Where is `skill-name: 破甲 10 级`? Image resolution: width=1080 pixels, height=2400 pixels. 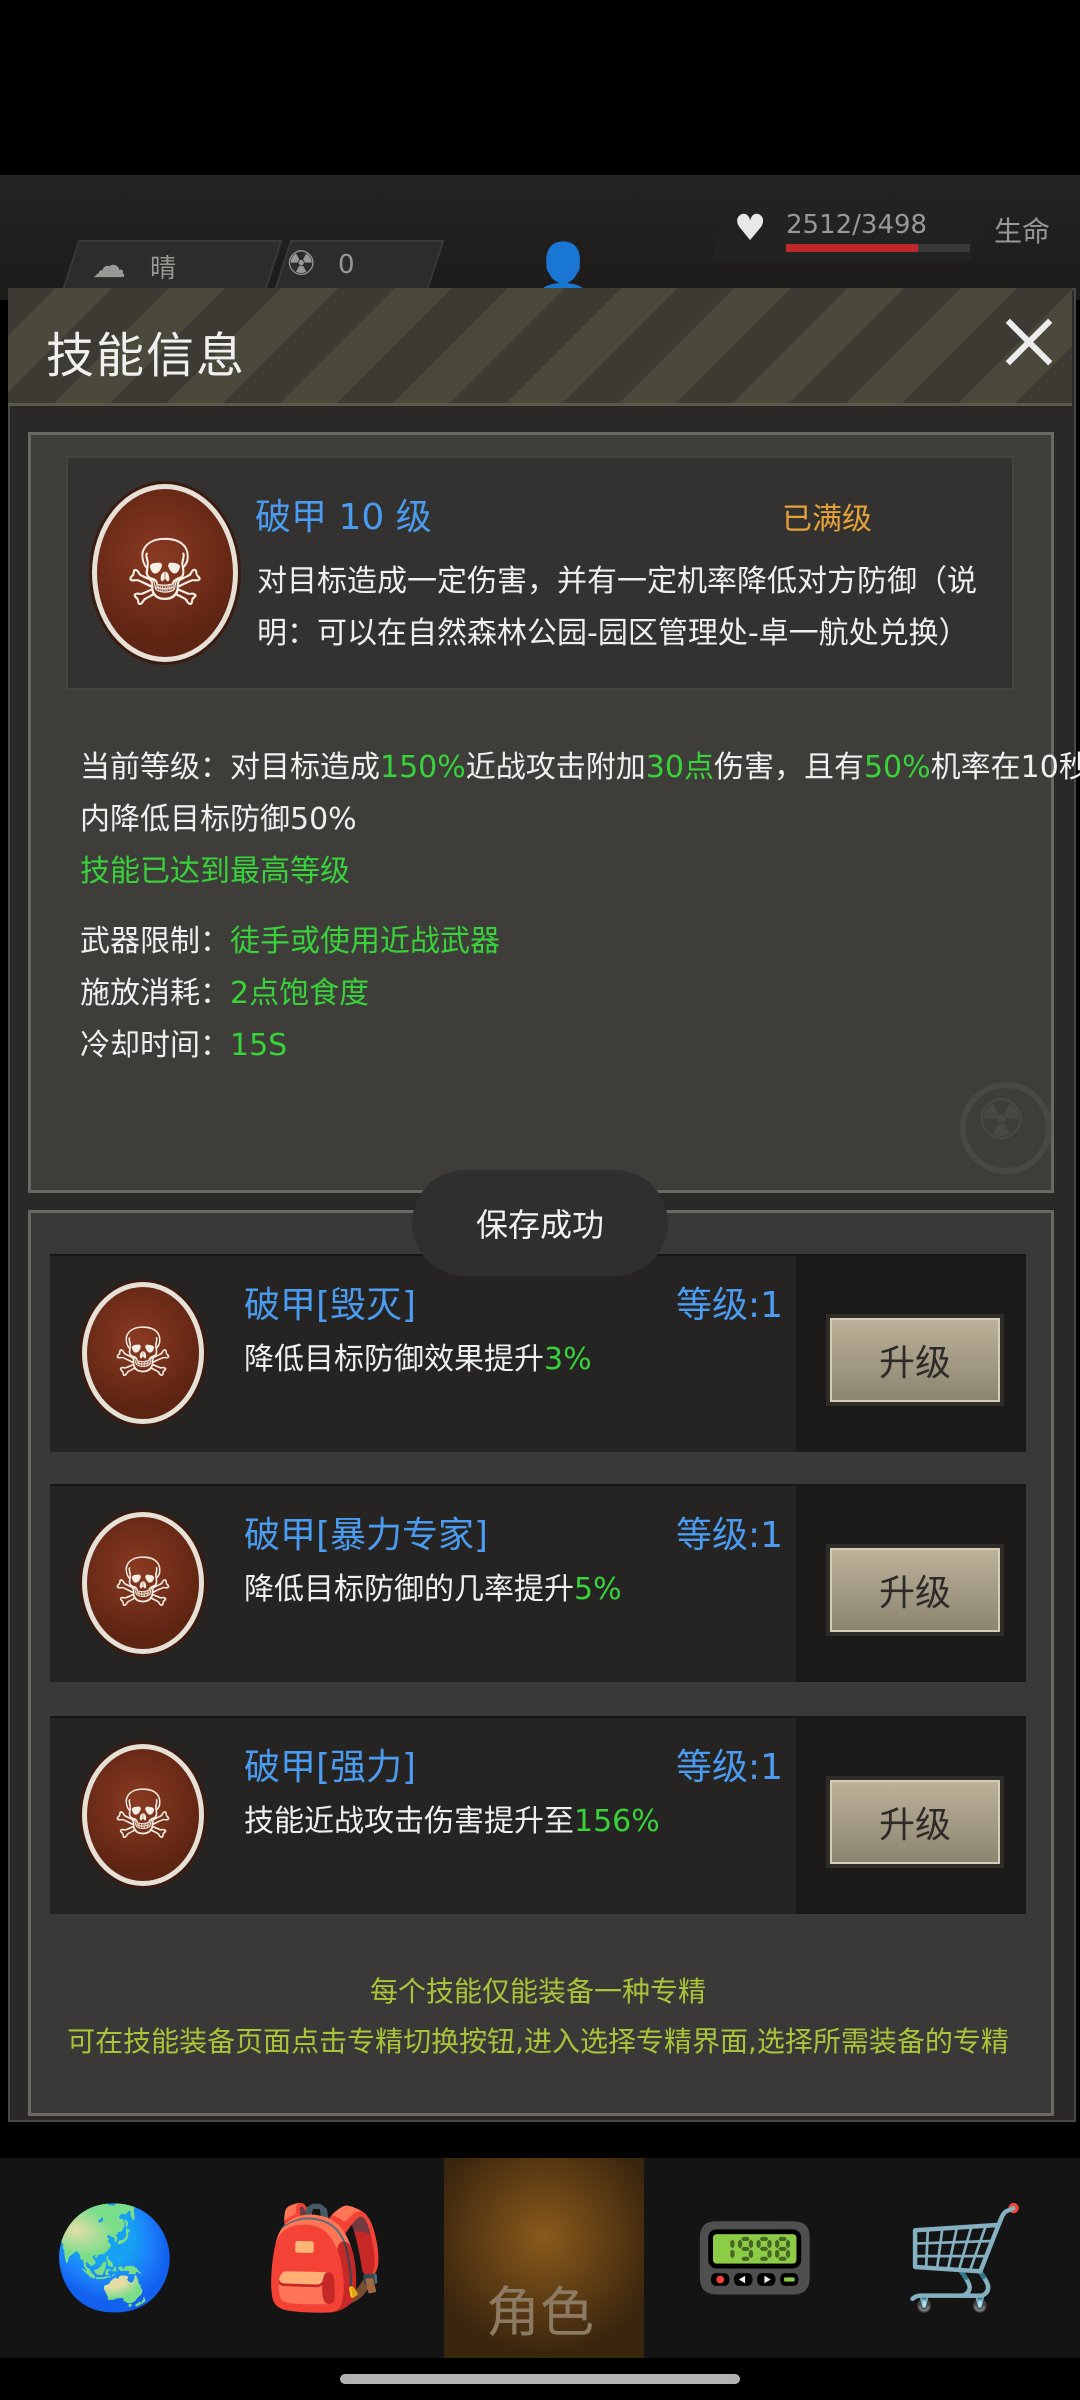
skill-name: 破甲 10 级 is located at coordinates (343, 517).